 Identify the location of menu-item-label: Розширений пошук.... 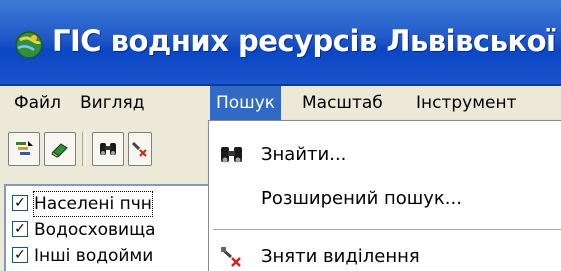
(361, 198).